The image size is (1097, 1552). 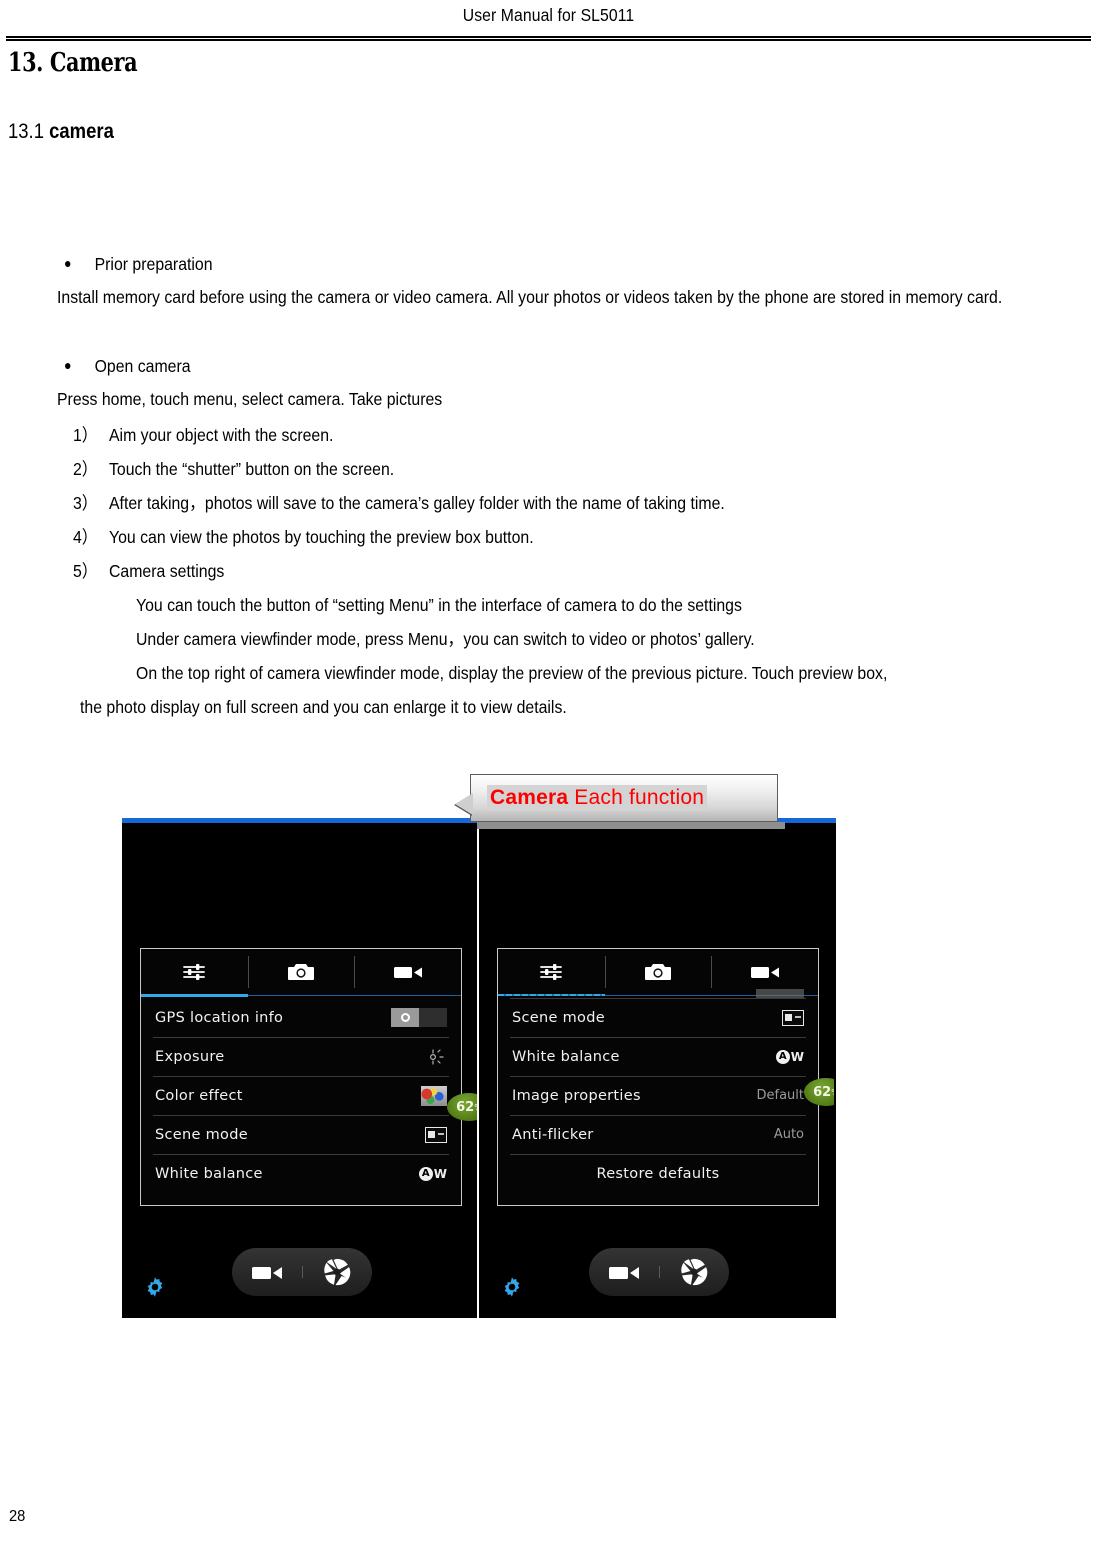 I want to click on header-title: User Manual for SL5011, so click(x=548, y=15).